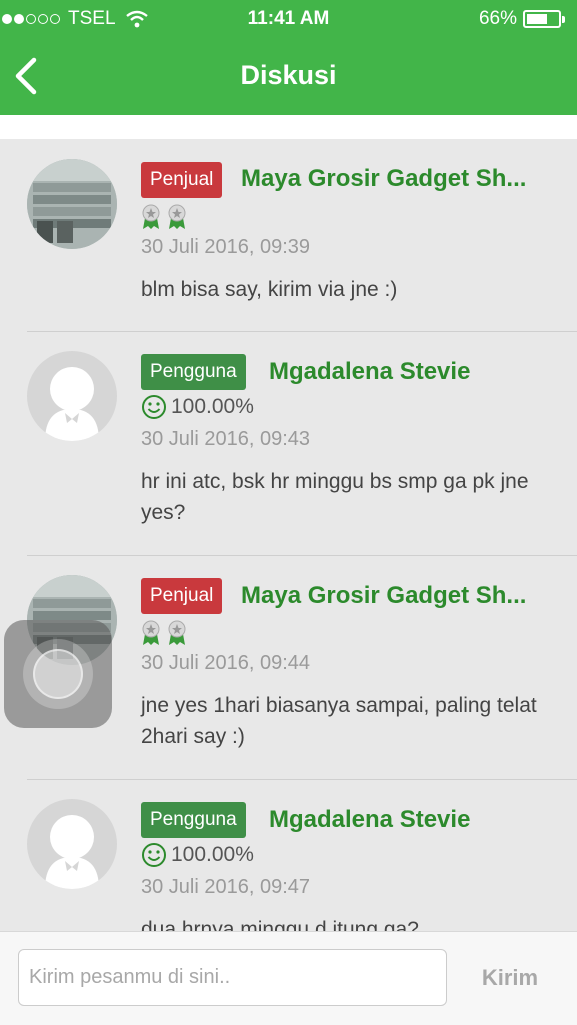 The width and height of the screenshot is (577, 1025). What do you see at coordinates (280, 924) in the screenshot?
I see `message-text: dua hrnya minggu d itung ga?` at bounding box center [280, 924].